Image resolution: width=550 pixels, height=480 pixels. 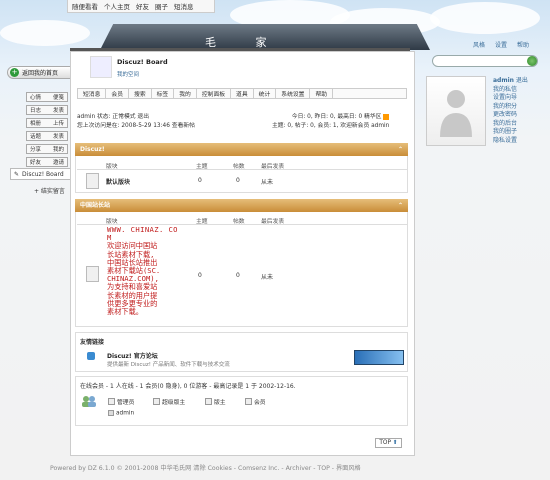 What do you see at coordinates (532, 61) in the screenshot?
I see `search-button` at bounding box center [532, 61].